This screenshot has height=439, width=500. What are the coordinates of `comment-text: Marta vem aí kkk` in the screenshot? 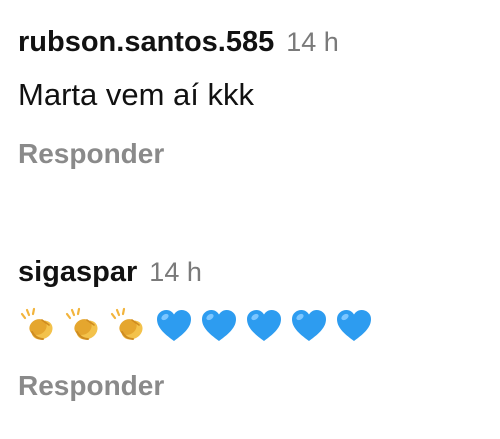 It's located at (136, 94).